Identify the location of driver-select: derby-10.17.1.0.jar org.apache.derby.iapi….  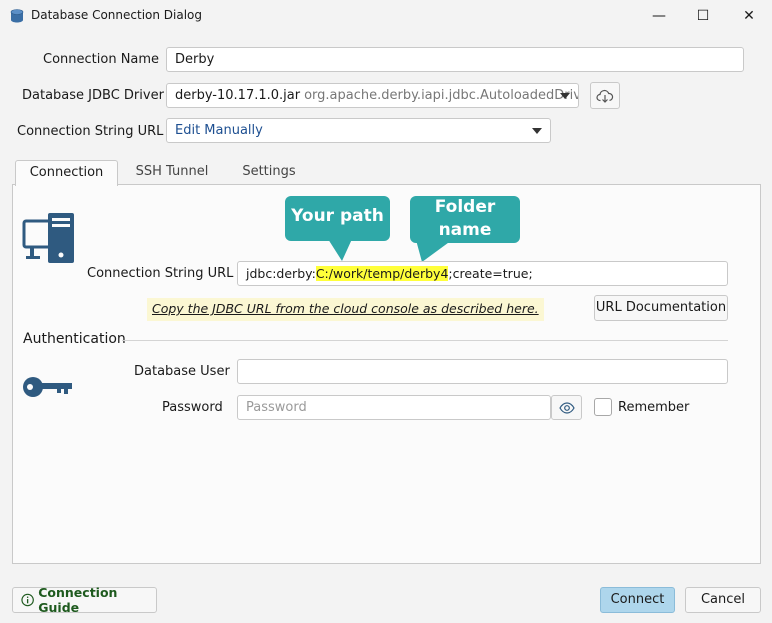
(372, 95).